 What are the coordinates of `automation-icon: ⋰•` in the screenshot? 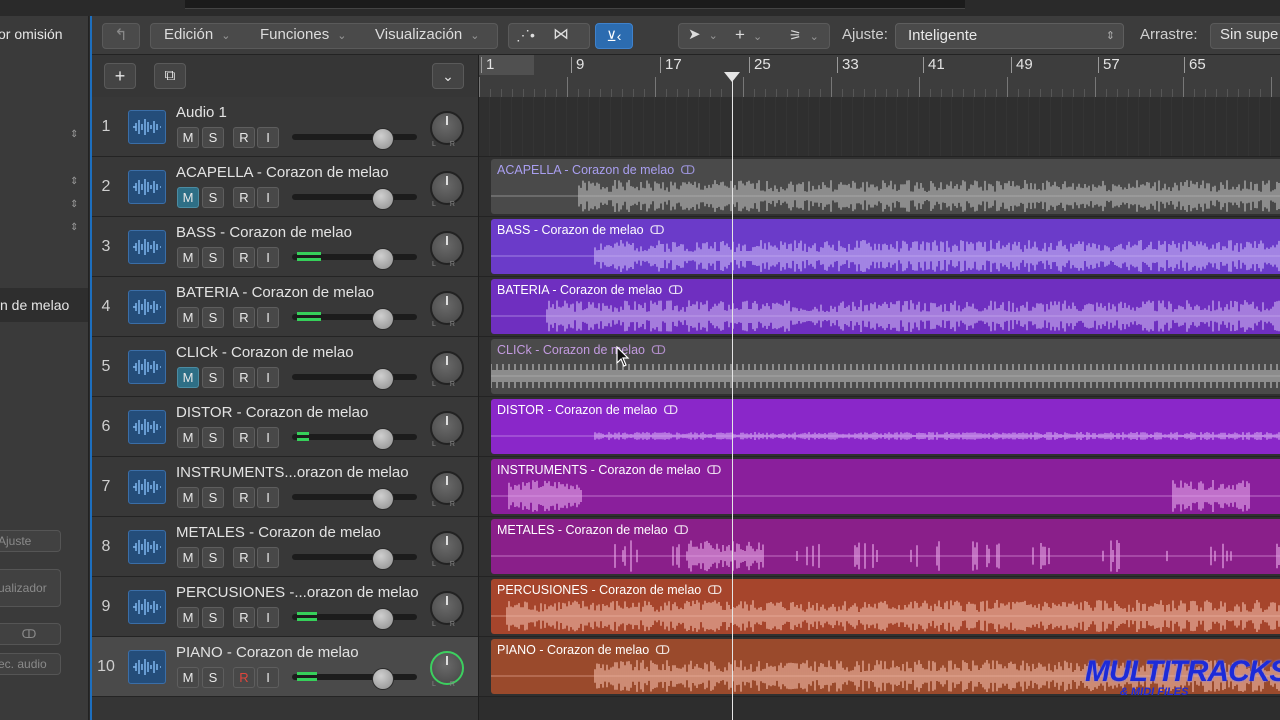 It's located at (525, 35).